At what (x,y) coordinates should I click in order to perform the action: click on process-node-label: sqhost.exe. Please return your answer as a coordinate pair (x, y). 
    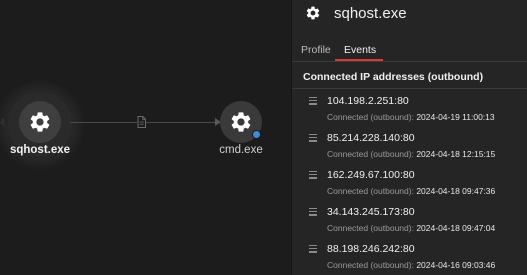
    Looking at the image, I should click on (40, 150).